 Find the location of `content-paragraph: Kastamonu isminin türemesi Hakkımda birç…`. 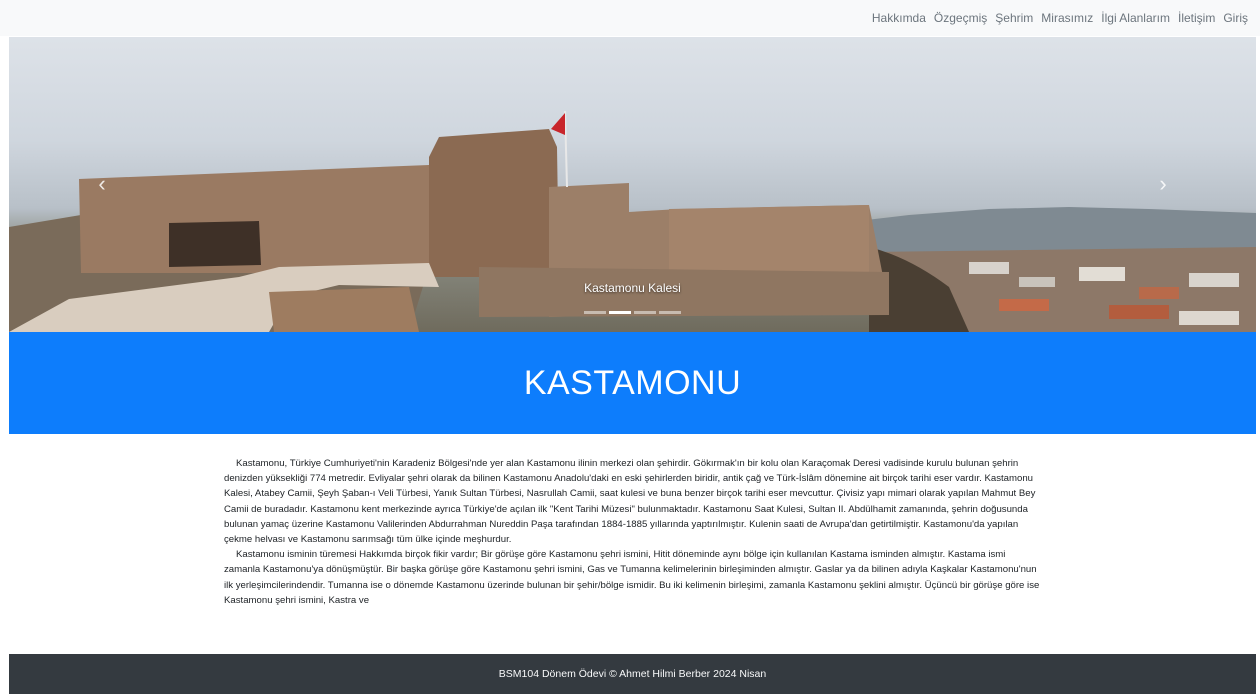

content-paragraph: Kastamonu isminin türemesi Hakkımda birç… is located at coordinates (632, 577).